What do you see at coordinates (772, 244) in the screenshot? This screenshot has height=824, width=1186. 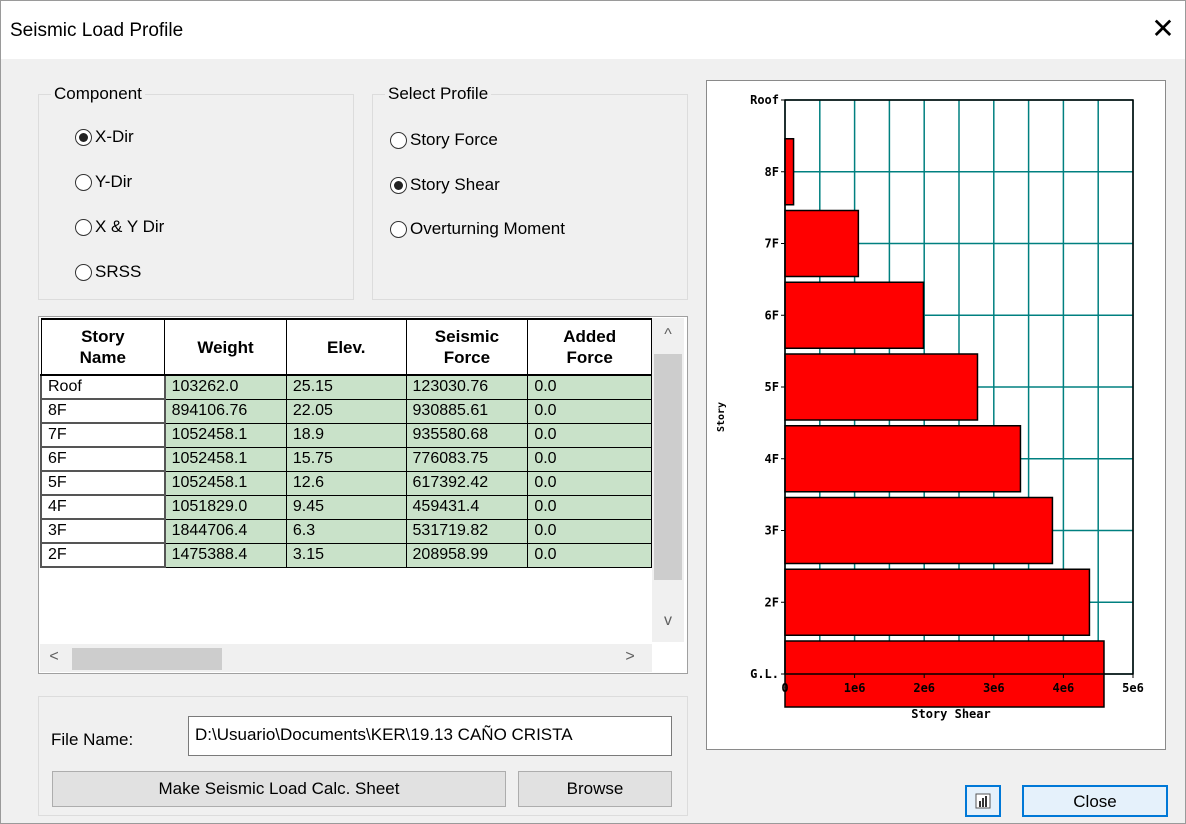 I see `y-tick-label: 7F` at bounding box center [772, 244].